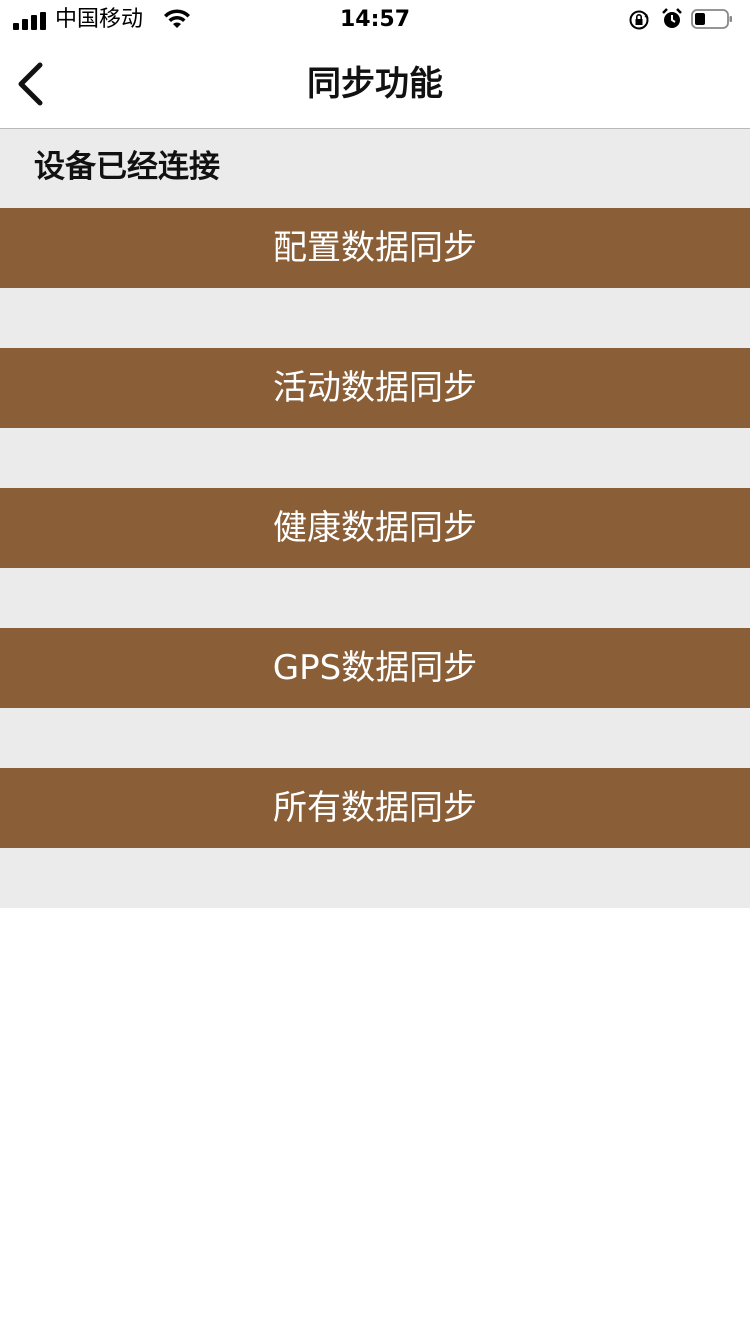  I want to click on activity-data-sync-button: 活动数据同步, so click(375, 388).